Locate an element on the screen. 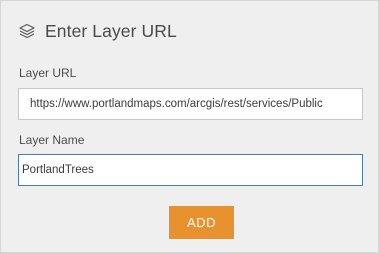  layers-icon is located at coordinates (27, 31).